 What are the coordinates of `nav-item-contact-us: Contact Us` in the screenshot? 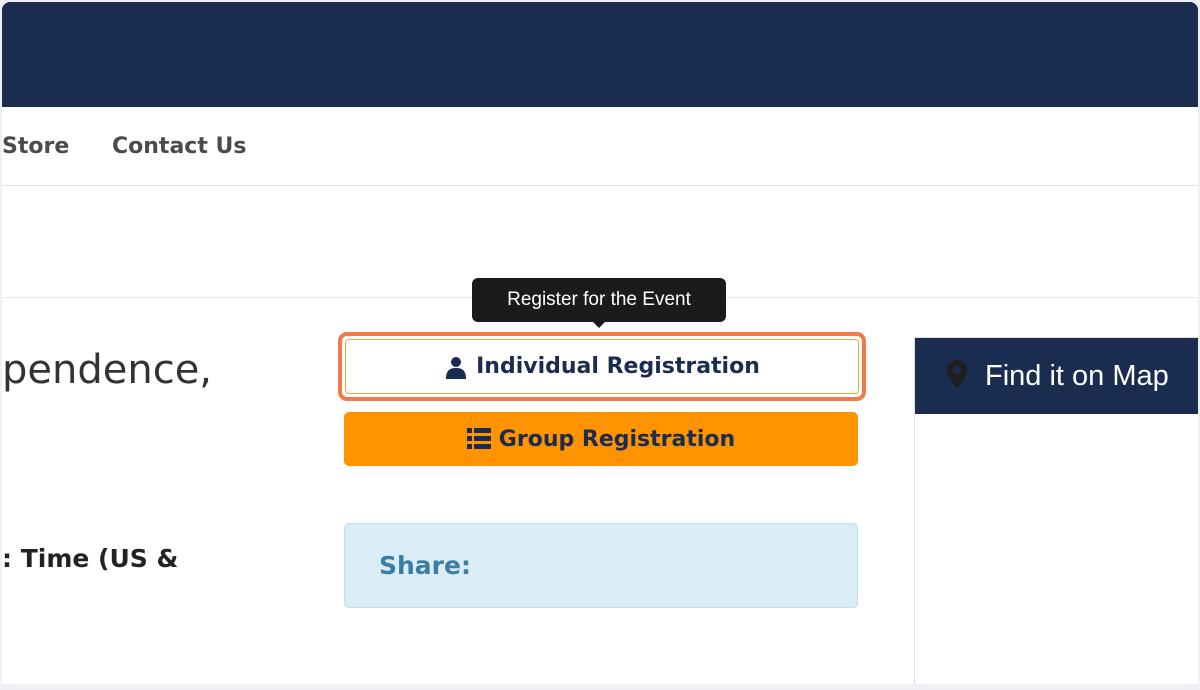 It's located at (179, 146).